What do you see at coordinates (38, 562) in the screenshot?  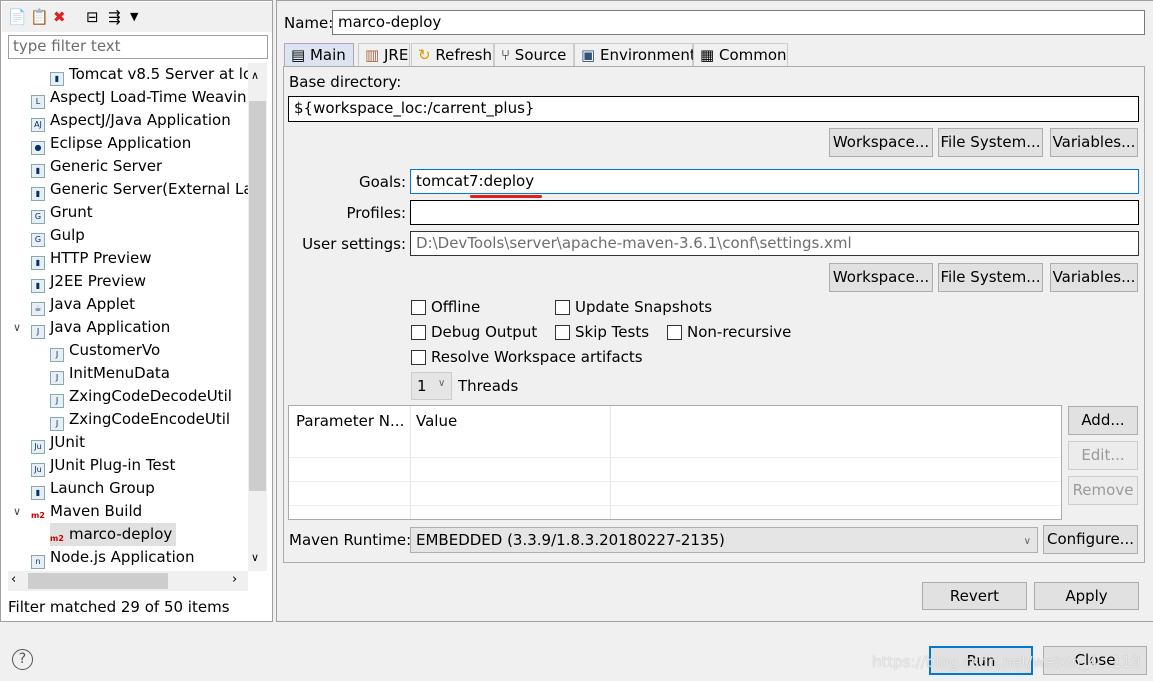 I see `nodejs-icon: n` at bounding box center [38, 562].